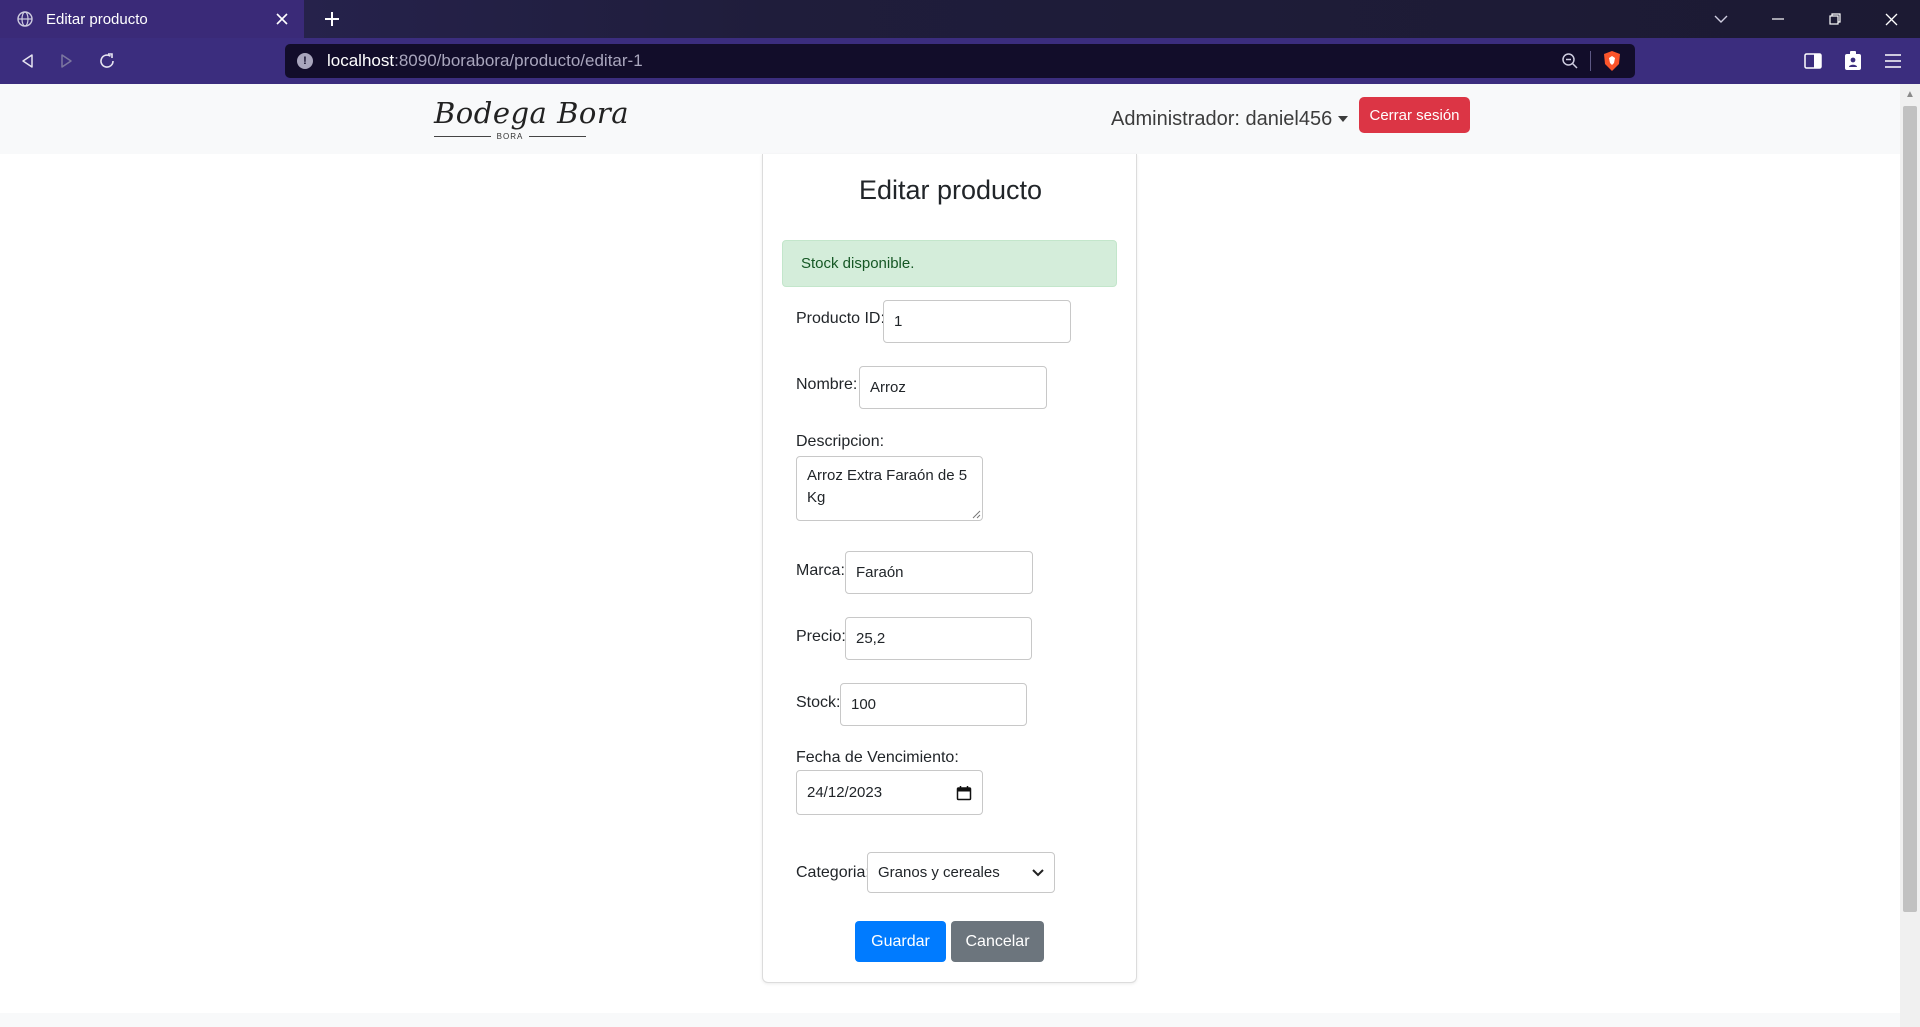 The image size is (1920, 1027). I want to click on forward-icon, so click(67, 61).